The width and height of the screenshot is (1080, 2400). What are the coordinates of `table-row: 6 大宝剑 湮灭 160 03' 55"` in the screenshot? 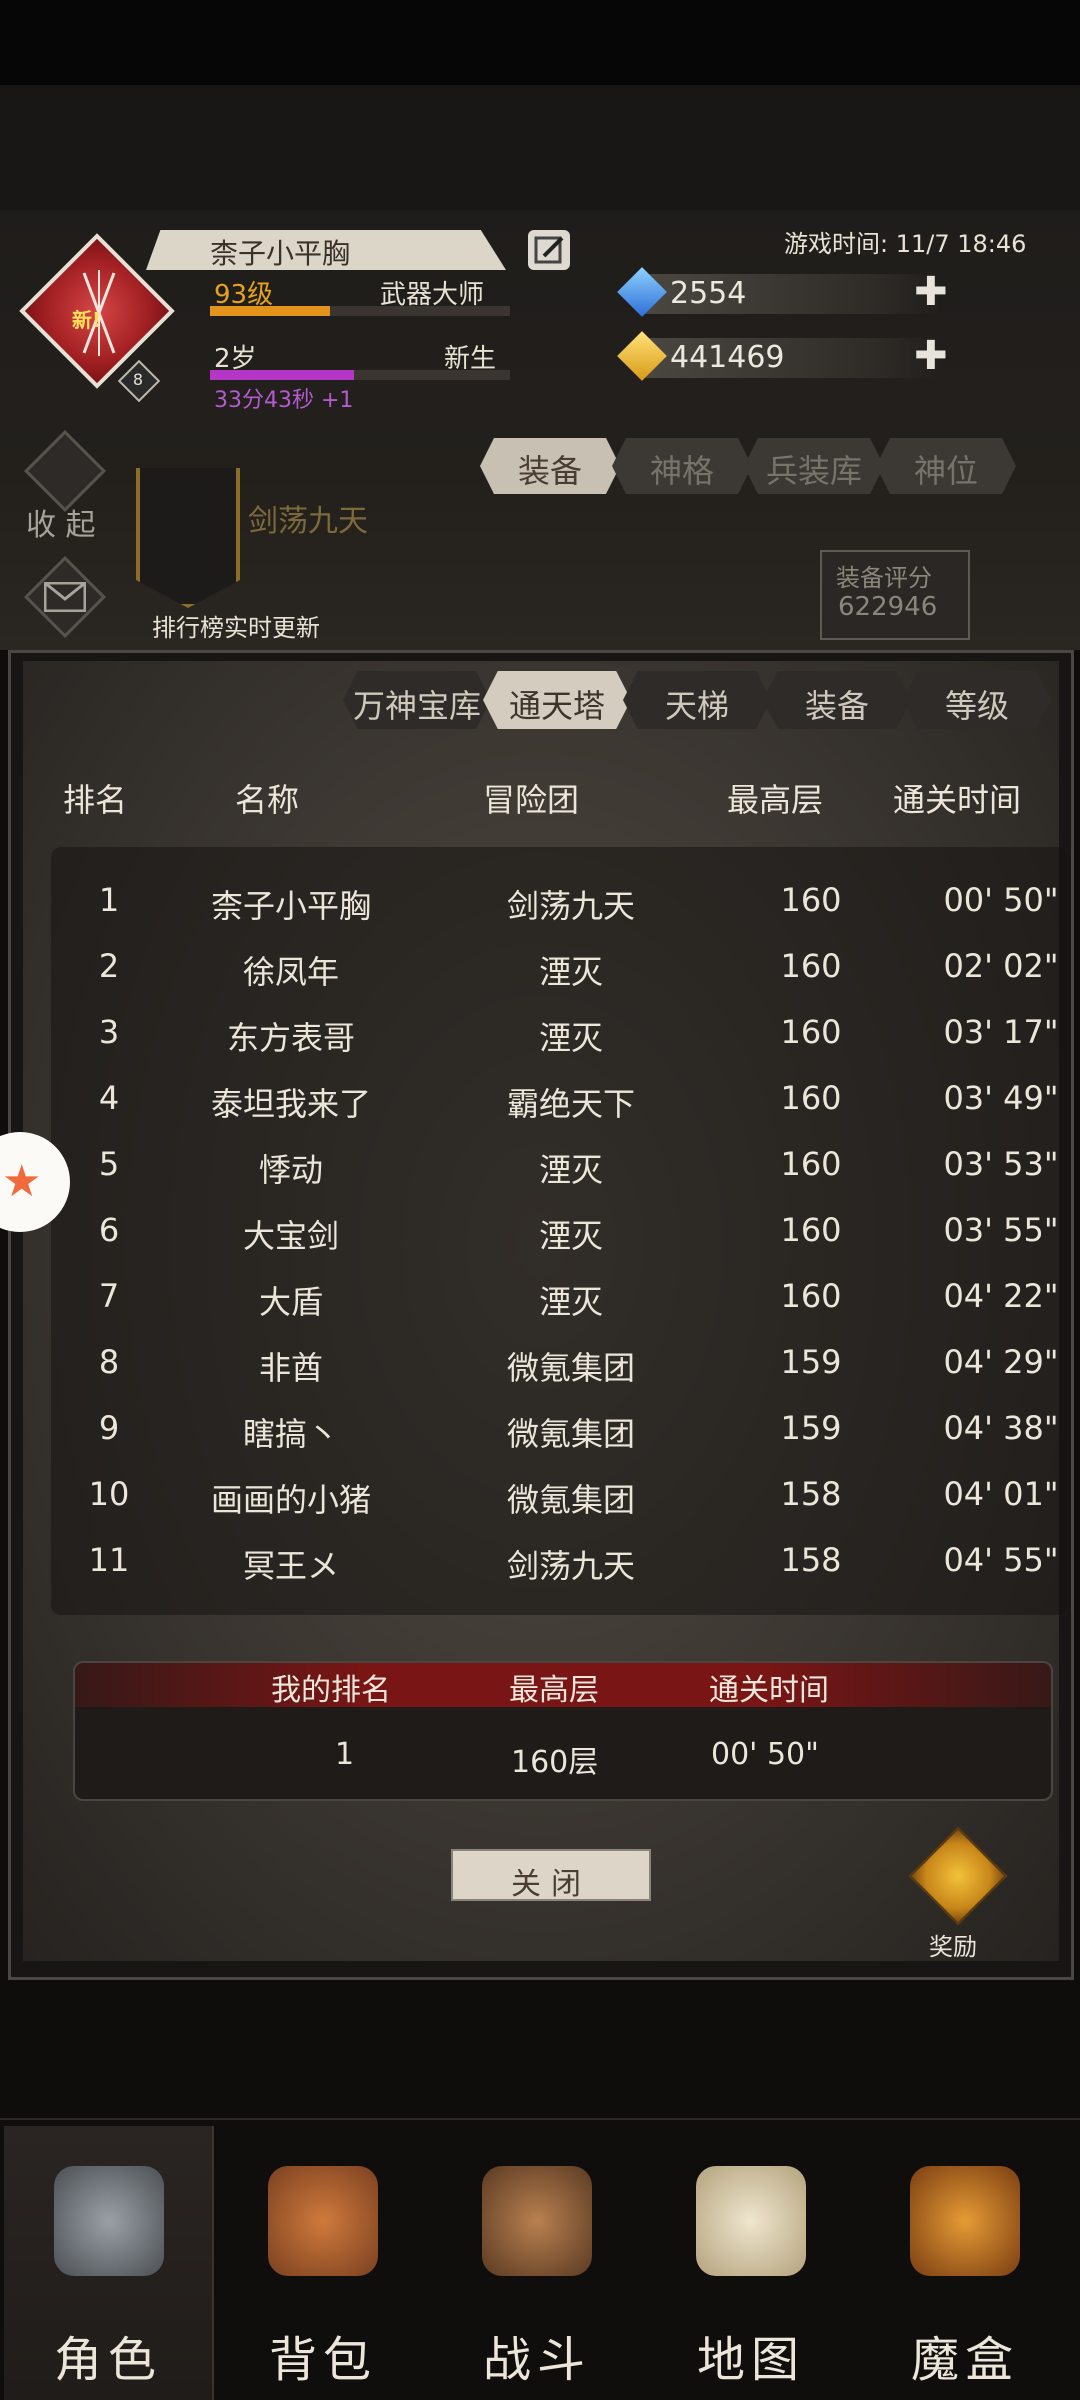 It's located at (559, 1230).